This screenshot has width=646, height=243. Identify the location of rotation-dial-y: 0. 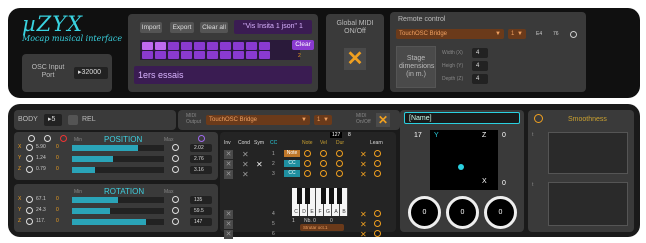
(462, 212).